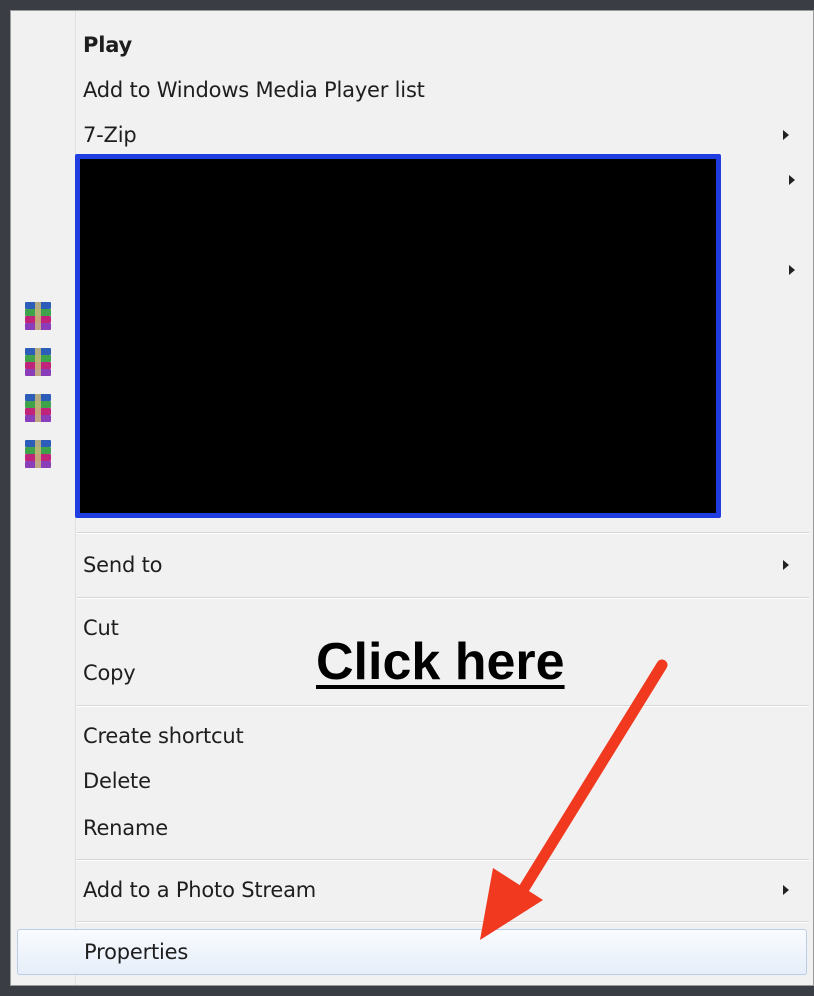 The width and height of the screenshot is (814, 996). What do you see at coordinates (199, 890) in the screenshot?
I see `menu-item-label: Add to a Photo Stream` at bounding box center [199, 890].